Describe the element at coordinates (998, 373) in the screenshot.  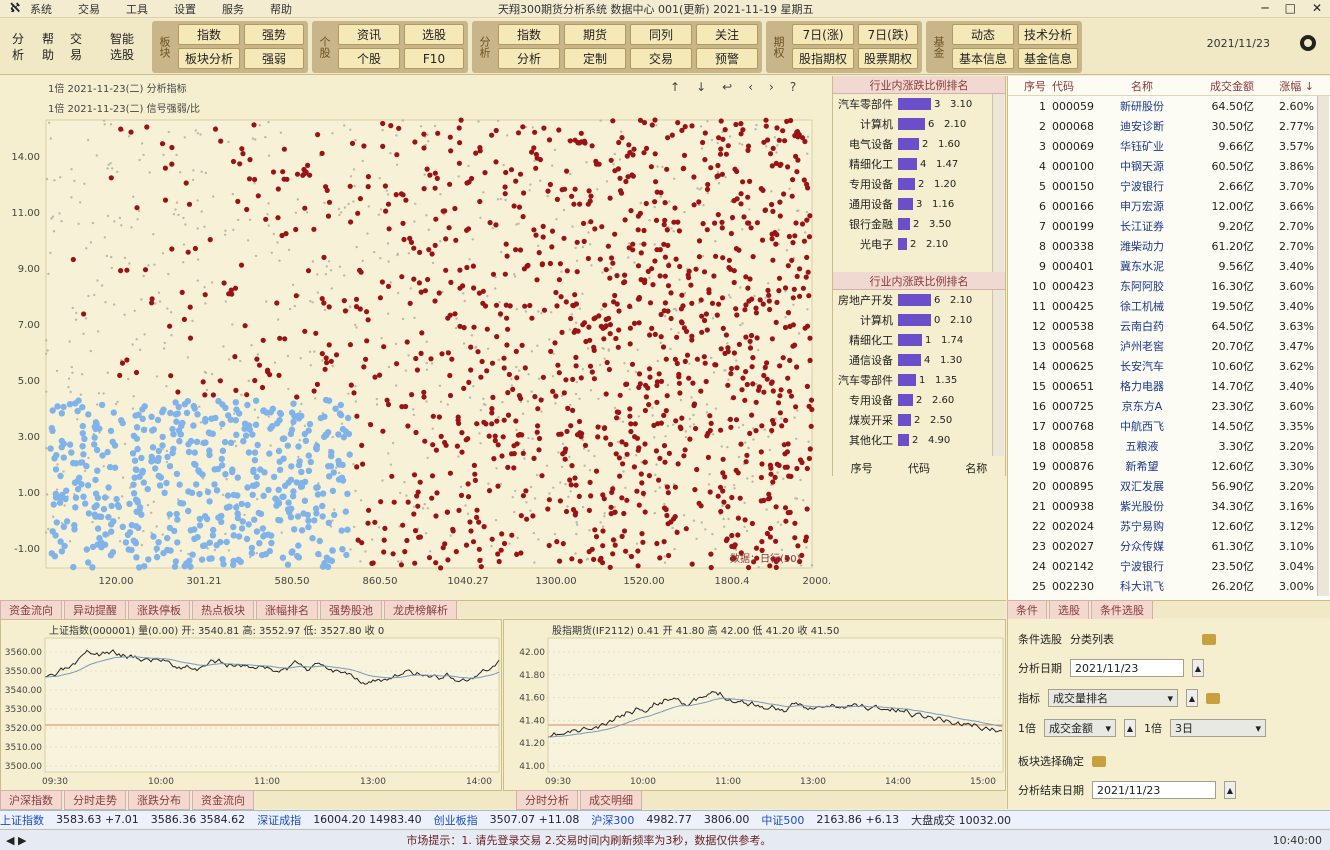
I see `industry-scrollbar-bottom` at that location.